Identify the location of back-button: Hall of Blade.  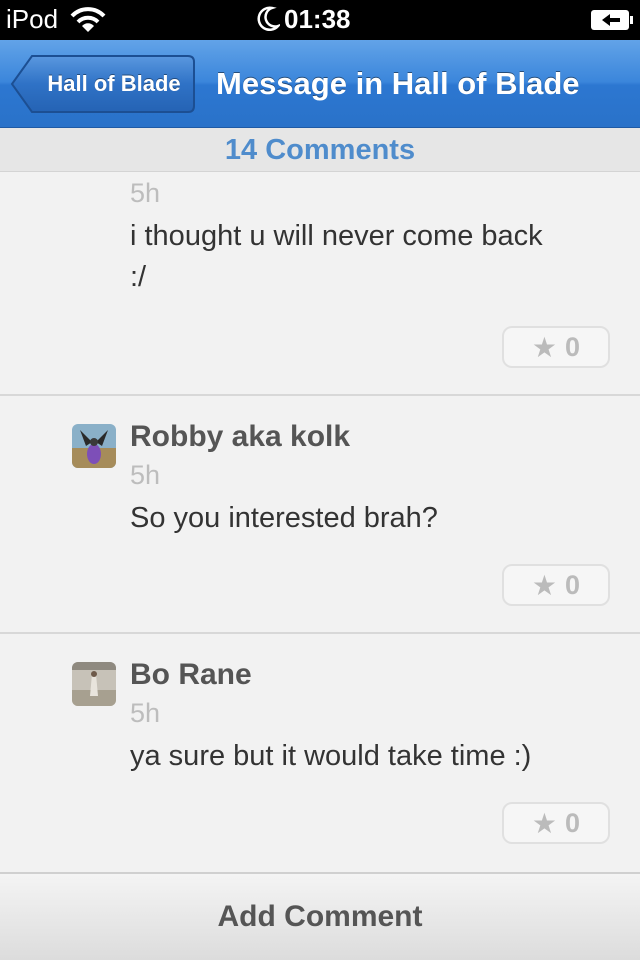
(103, 84).